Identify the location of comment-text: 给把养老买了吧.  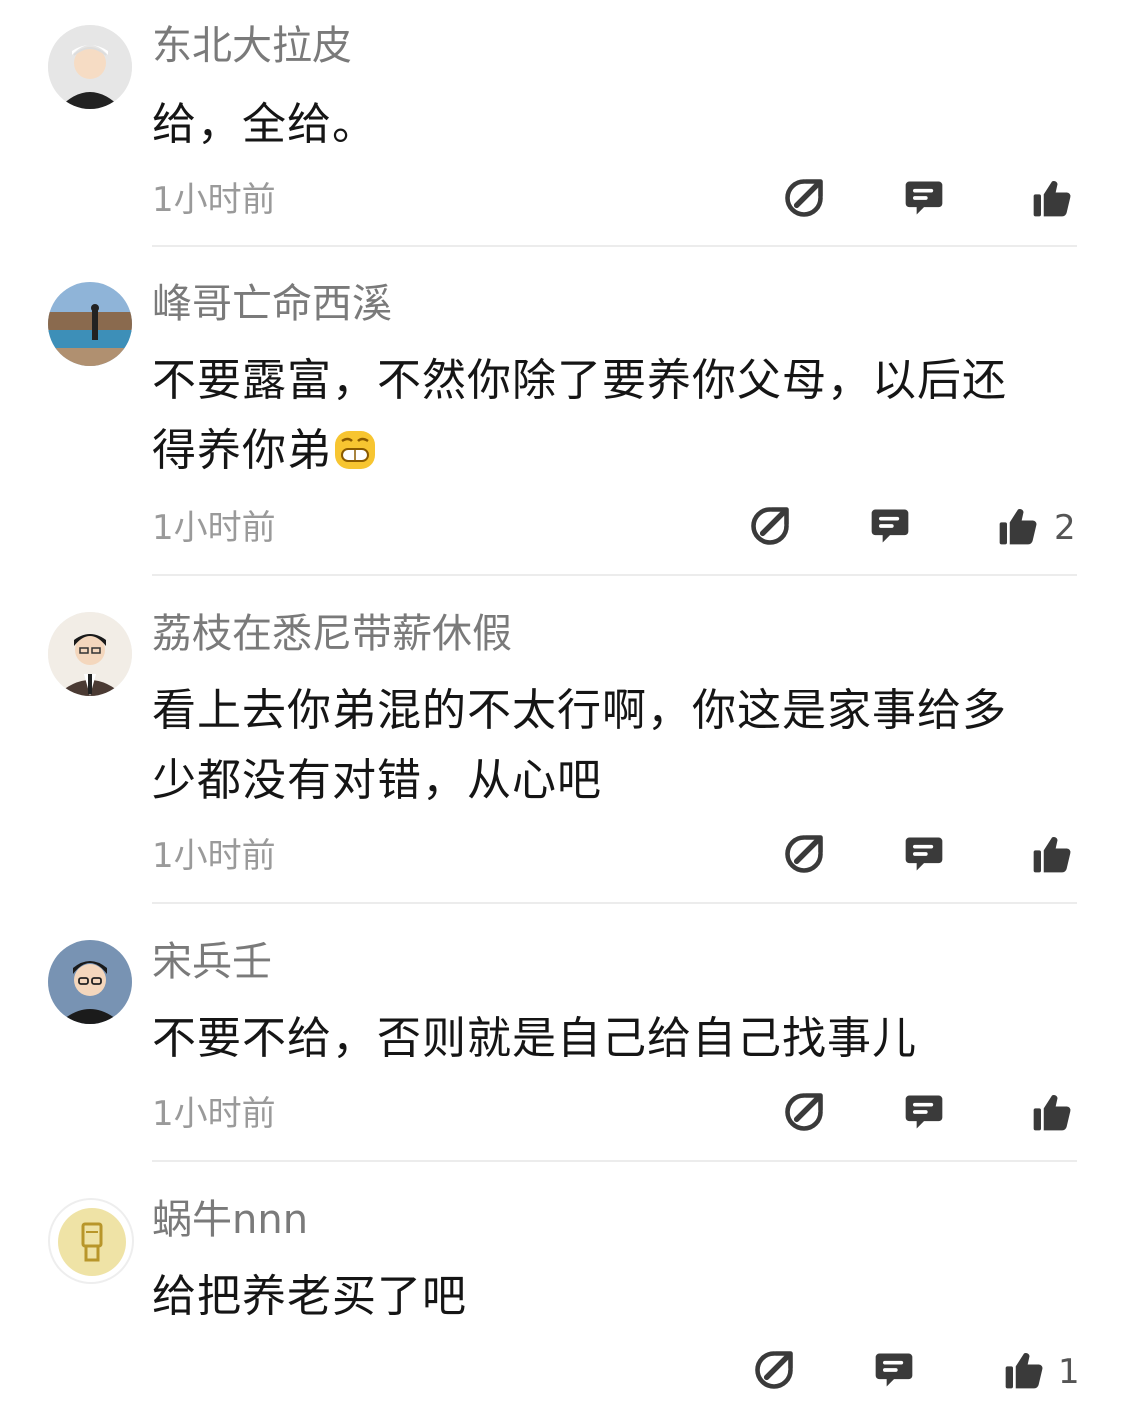
(309, 1296).